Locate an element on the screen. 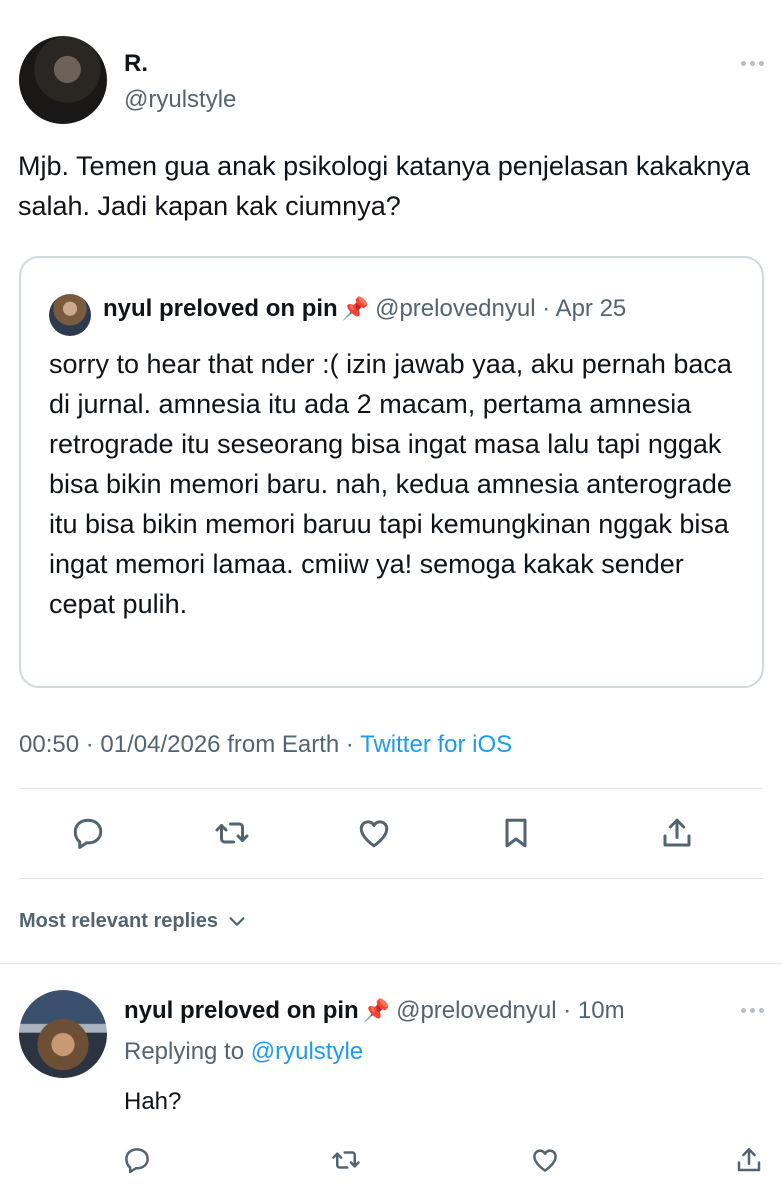 The width and height of the screenshot is (782, 1200). reply-retweet-button is located at coordinates (346, 1160).